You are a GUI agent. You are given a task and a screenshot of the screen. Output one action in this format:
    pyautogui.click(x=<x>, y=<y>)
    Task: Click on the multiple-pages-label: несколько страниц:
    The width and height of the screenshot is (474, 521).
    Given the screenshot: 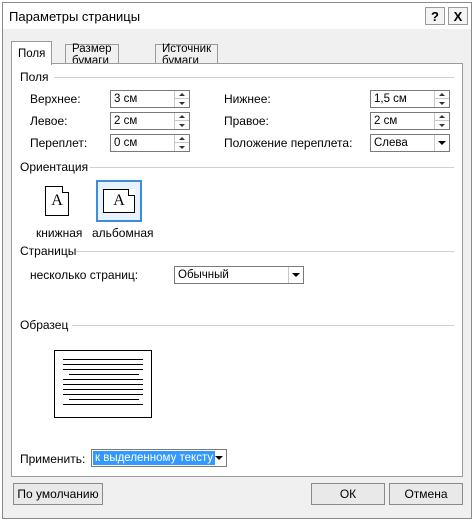 What is the action you would take?
    pyautogui.click(x=84, y=275)
    